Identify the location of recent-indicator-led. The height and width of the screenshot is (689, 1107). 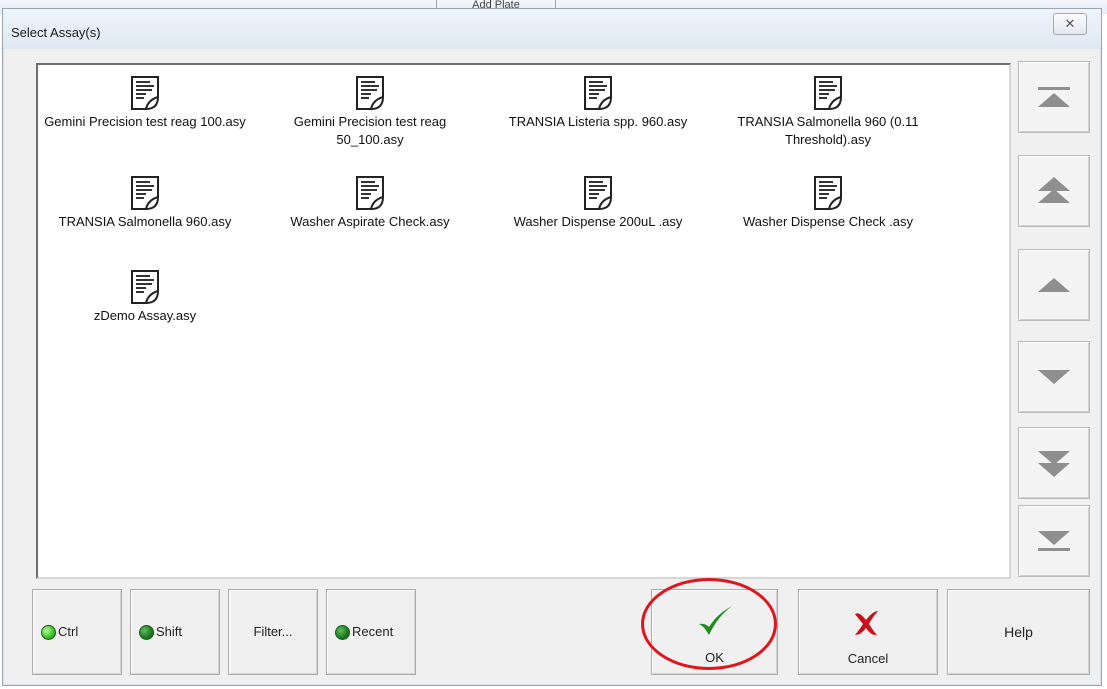
(342, 632).